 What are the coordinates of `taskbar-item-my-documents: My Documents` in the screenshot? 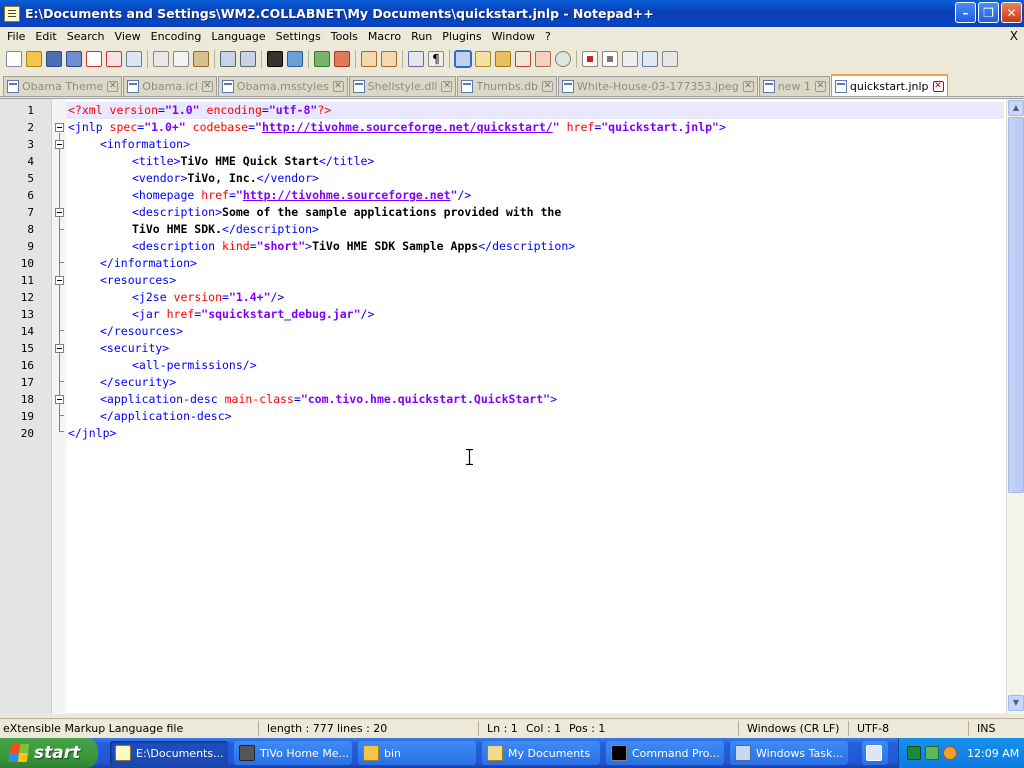 It's located at (541, 753).